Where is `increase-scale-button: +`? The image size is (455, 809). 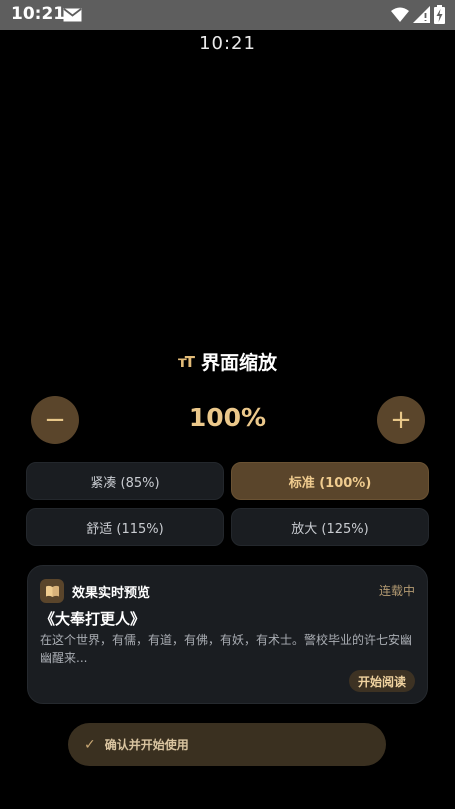
increase-scale-button: + is located at coordinates (401, 420).